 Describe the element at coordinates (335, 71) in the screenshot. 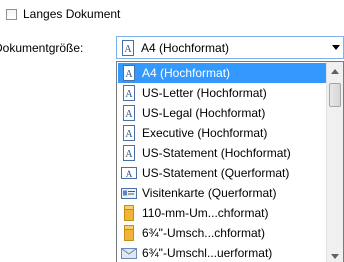

I see `scroll-up-icon` at that location.